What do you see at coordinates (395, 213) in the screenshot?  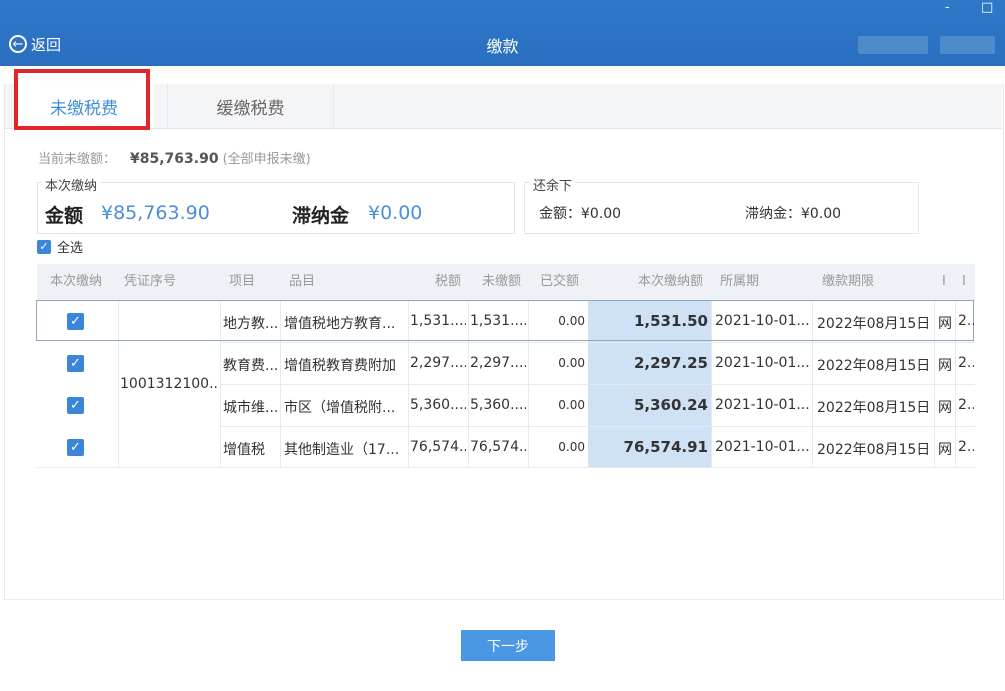 I see `late-fee-value: ¥0.00` at bounding box center [395, 213].